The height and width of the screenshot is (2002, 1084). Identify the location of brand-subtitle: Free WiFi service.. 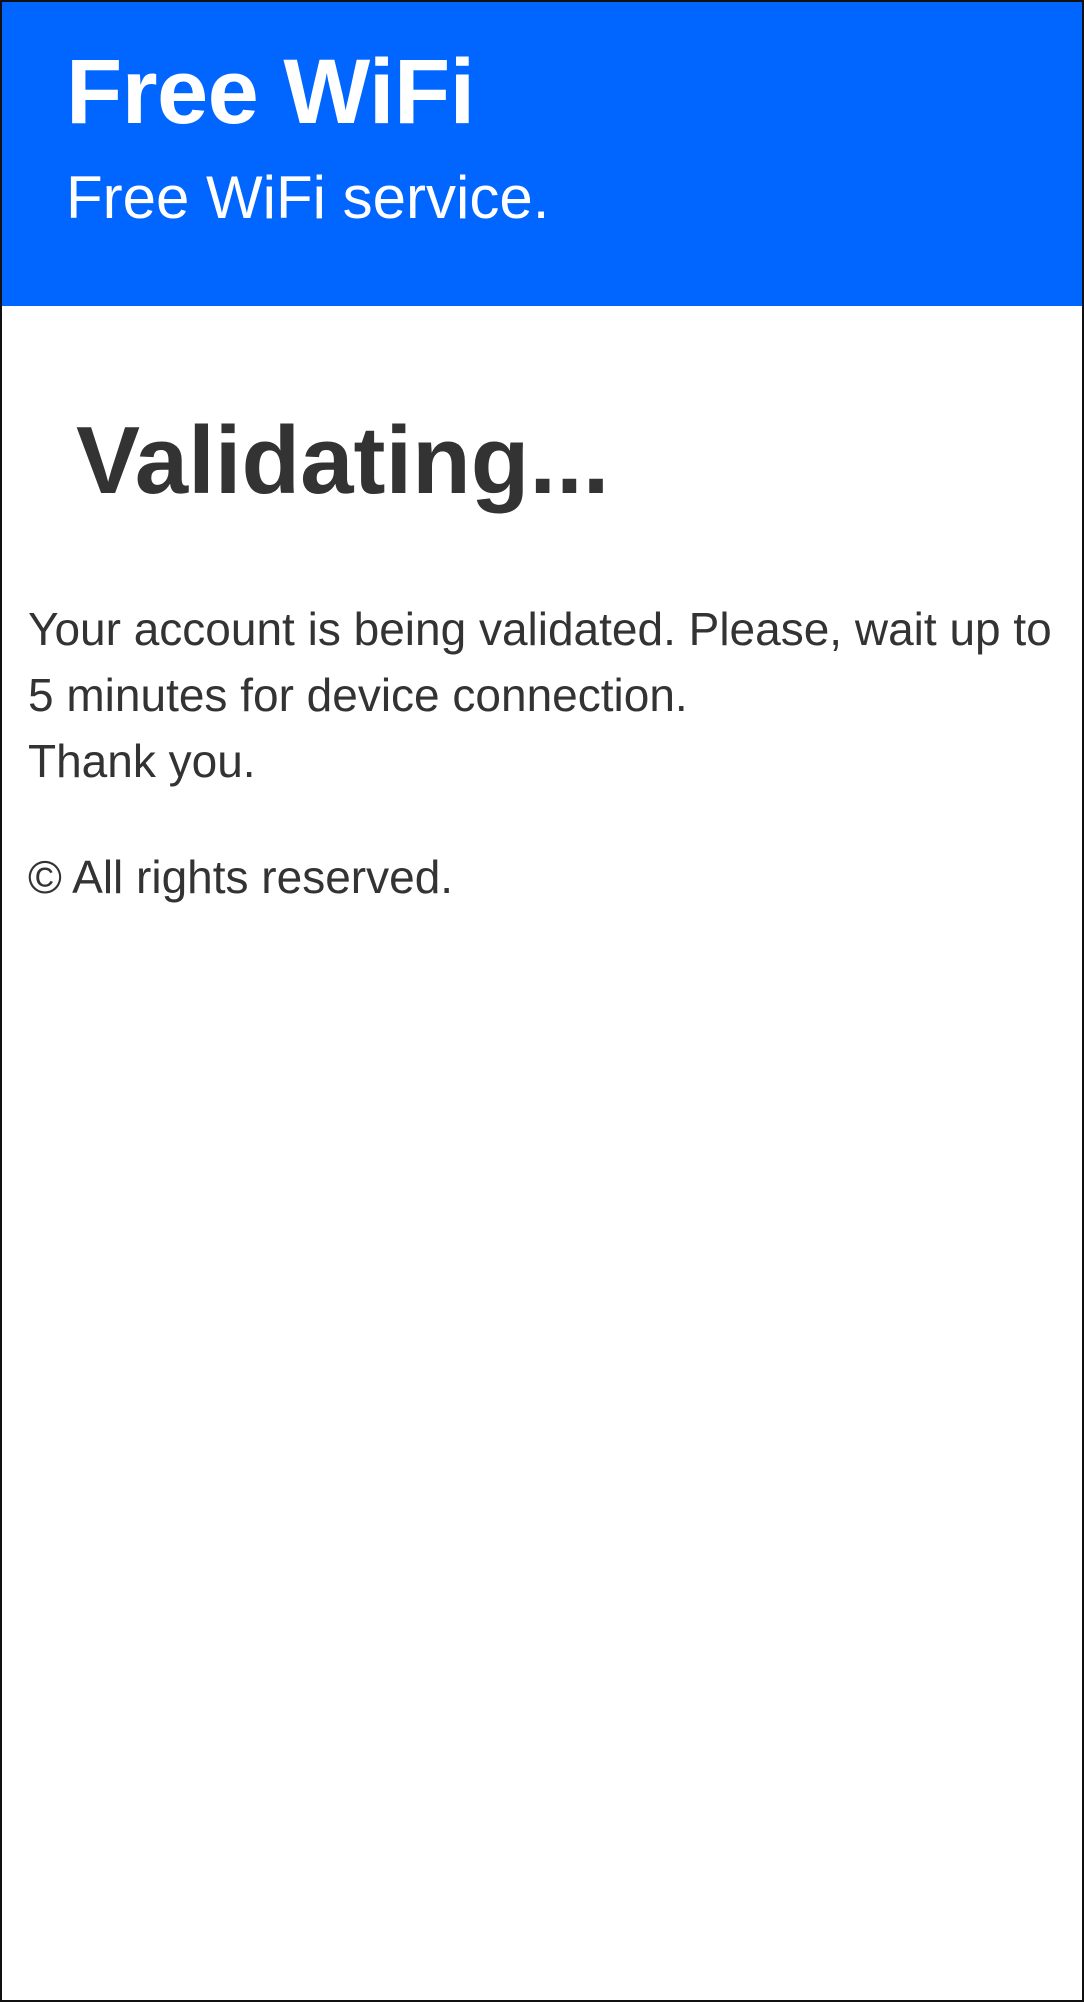
(308, 197).